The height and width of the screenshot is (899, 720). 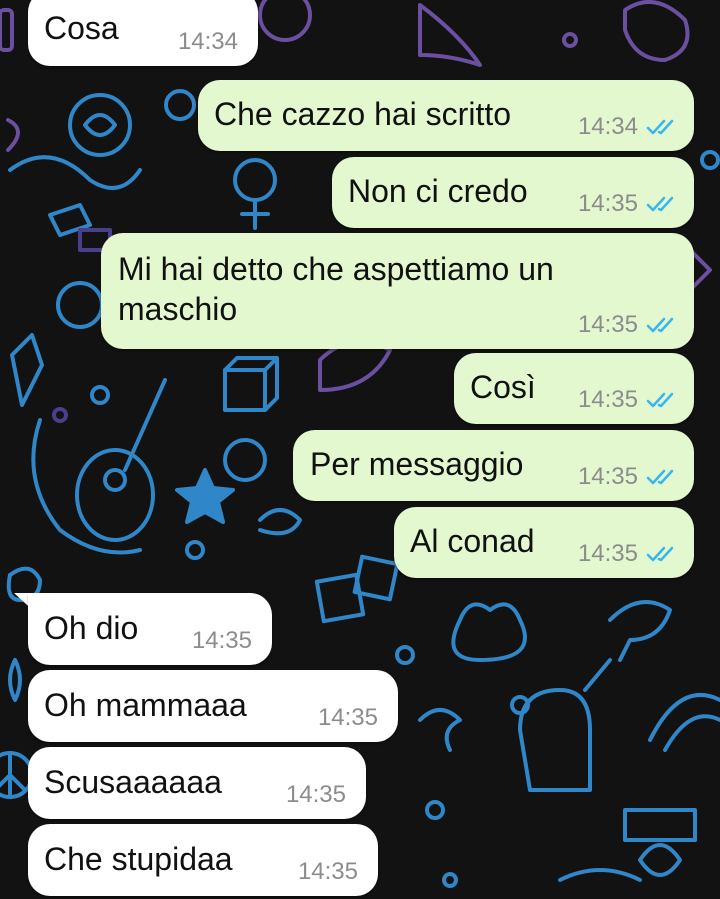 What do you see at coordinates (363, 114) in the screenshot?
I see `message-text: Che cazzo hai scritto` at bounding box center [363, 114].